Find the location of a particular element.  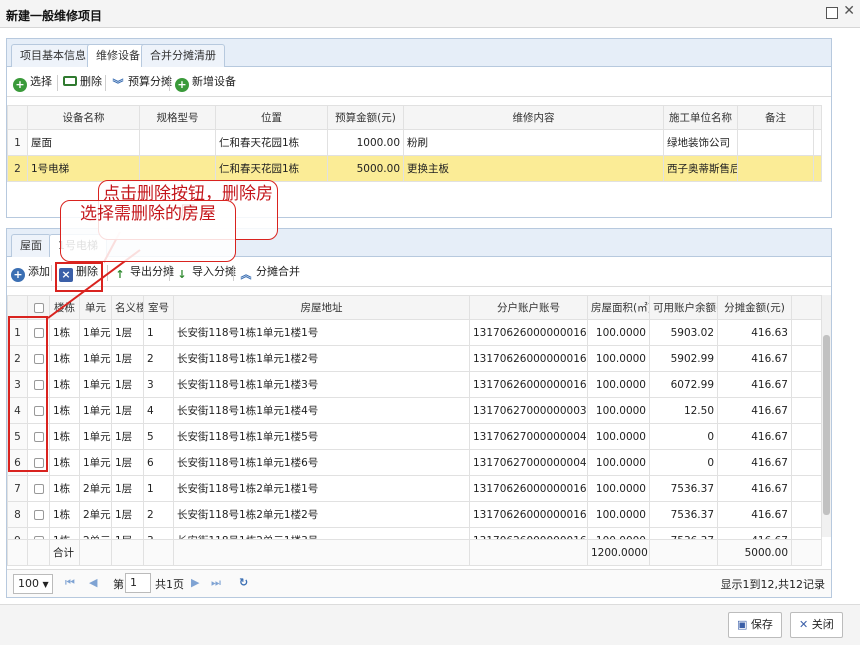

annotation-select-bubble: 选择需删除的房屋 is located at coordinates (148, 231).